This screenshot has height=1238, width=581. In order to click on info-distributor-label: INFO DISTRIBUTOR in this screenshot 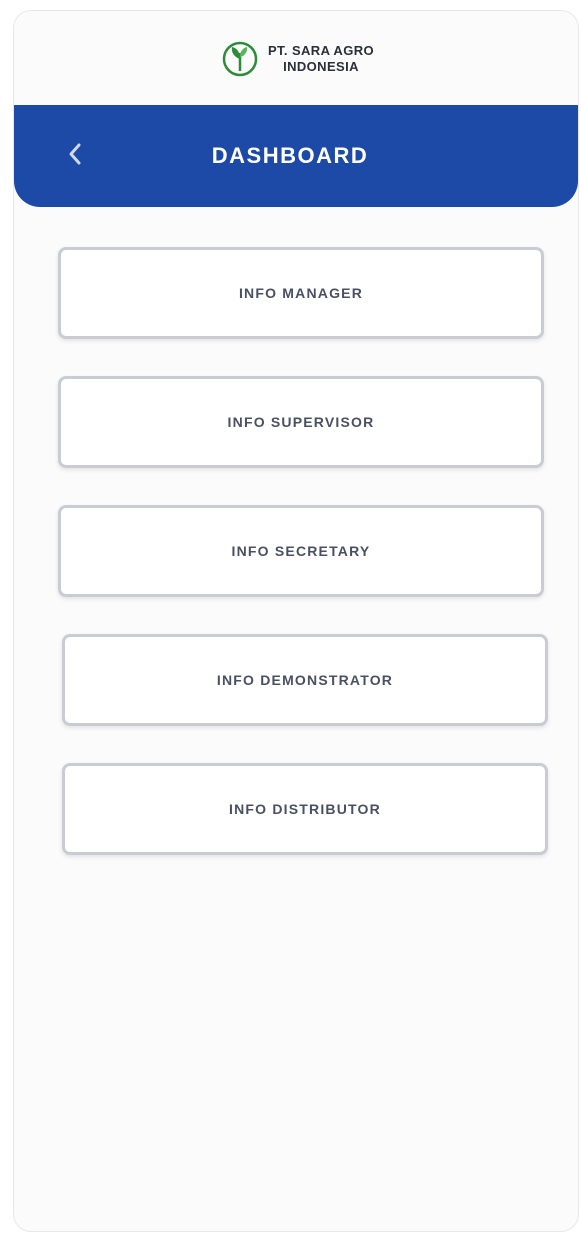, I will do `click(305, 809)`.